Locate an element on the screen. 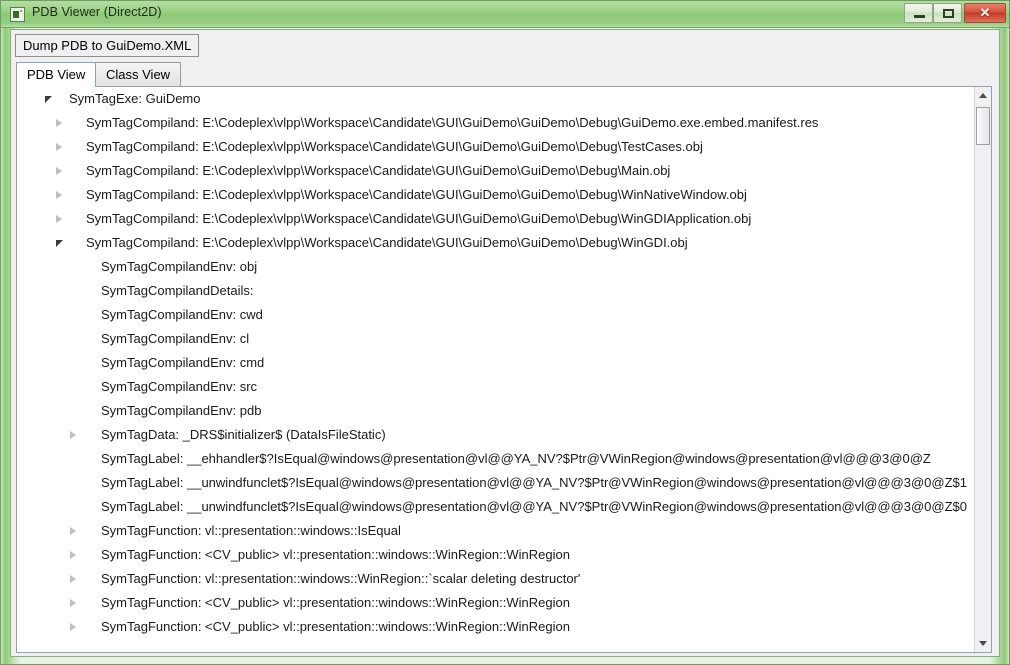 Image resolution: width=1010 pixels, height=665 pixels. tree-row: SymTagCompilandEnv: cmd is located at coordinates (495, 363).